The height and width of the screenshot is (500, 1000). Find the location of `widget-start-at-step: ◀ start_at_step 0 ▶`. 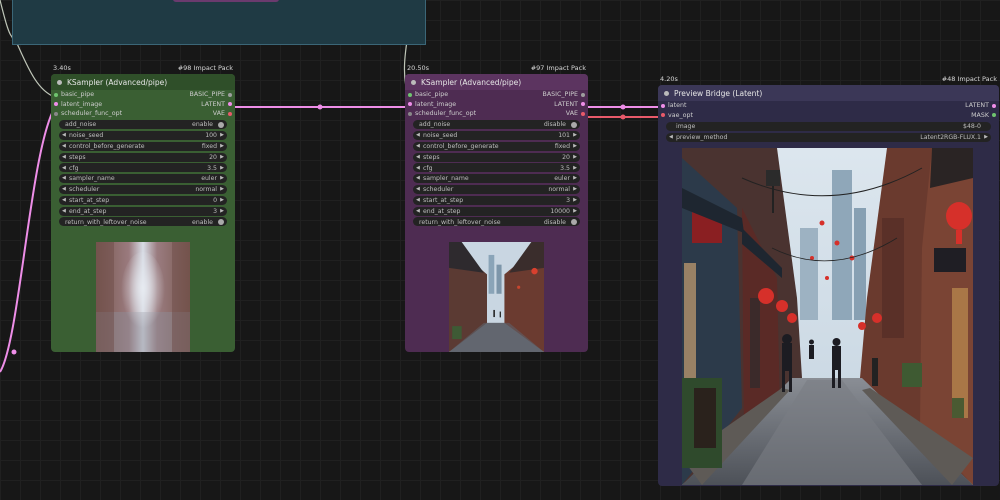

widget-start-at-step: ◀ start_at_step 0 ▶ is located at coordinates (143, 200).